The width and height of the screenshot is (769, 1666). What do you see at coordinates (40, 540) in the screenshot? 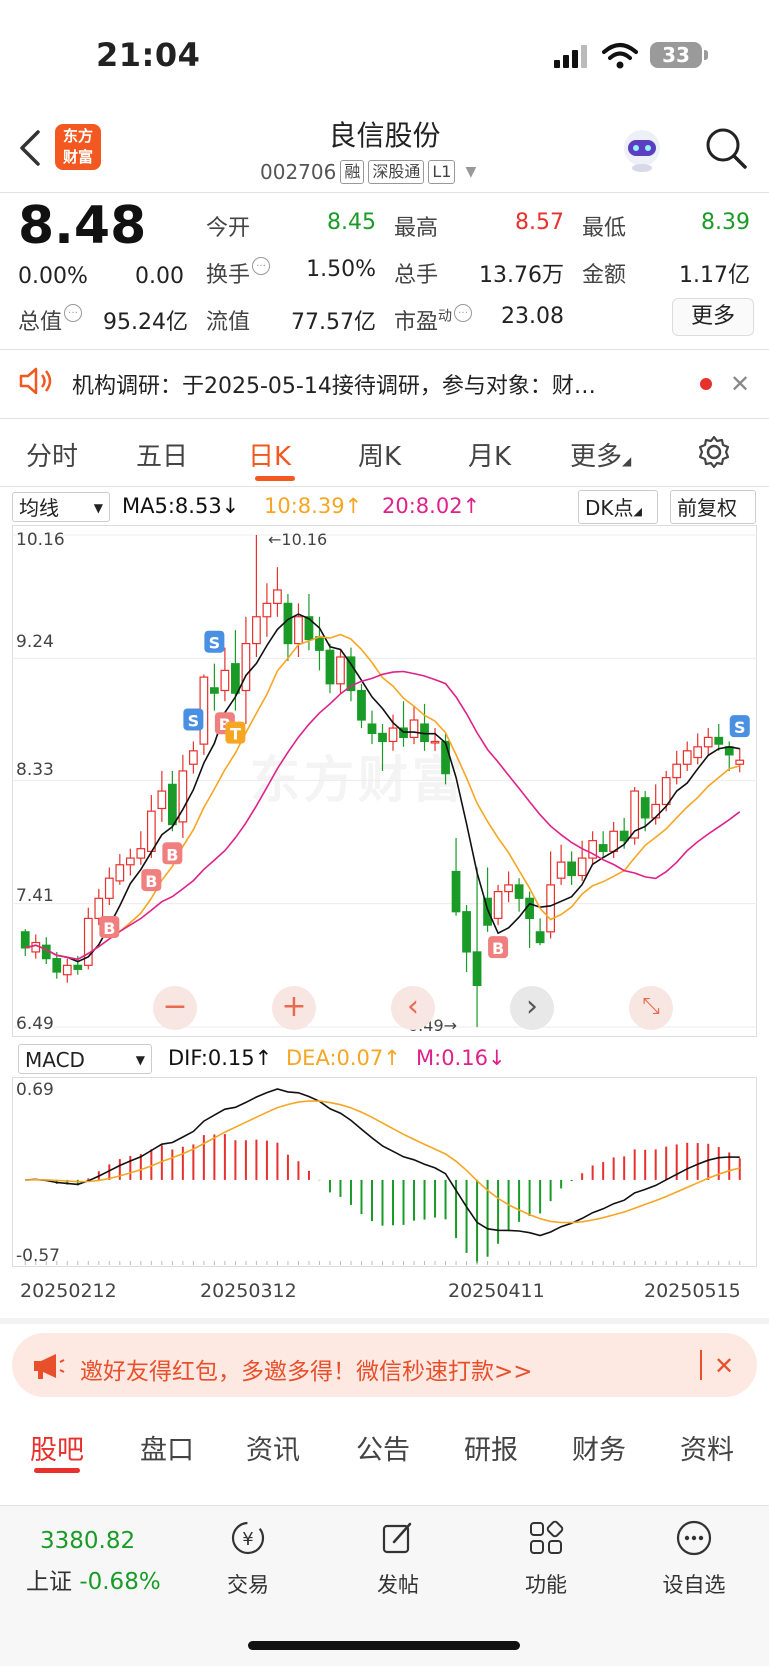
I see `y-tick-label: 10.16` at bounding box center [40, 540].